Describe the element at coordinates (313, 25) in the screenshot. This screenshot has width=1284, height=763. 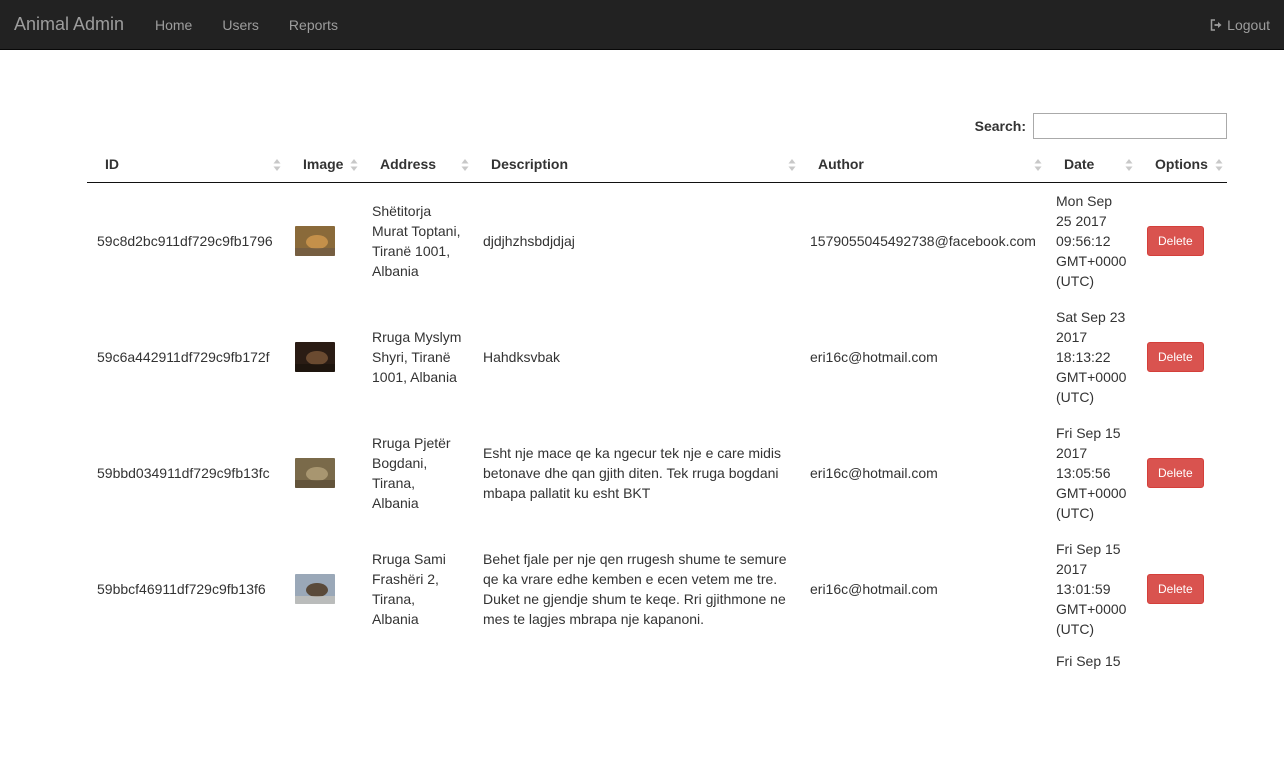
I see `nav-reports: Reports` at that location.